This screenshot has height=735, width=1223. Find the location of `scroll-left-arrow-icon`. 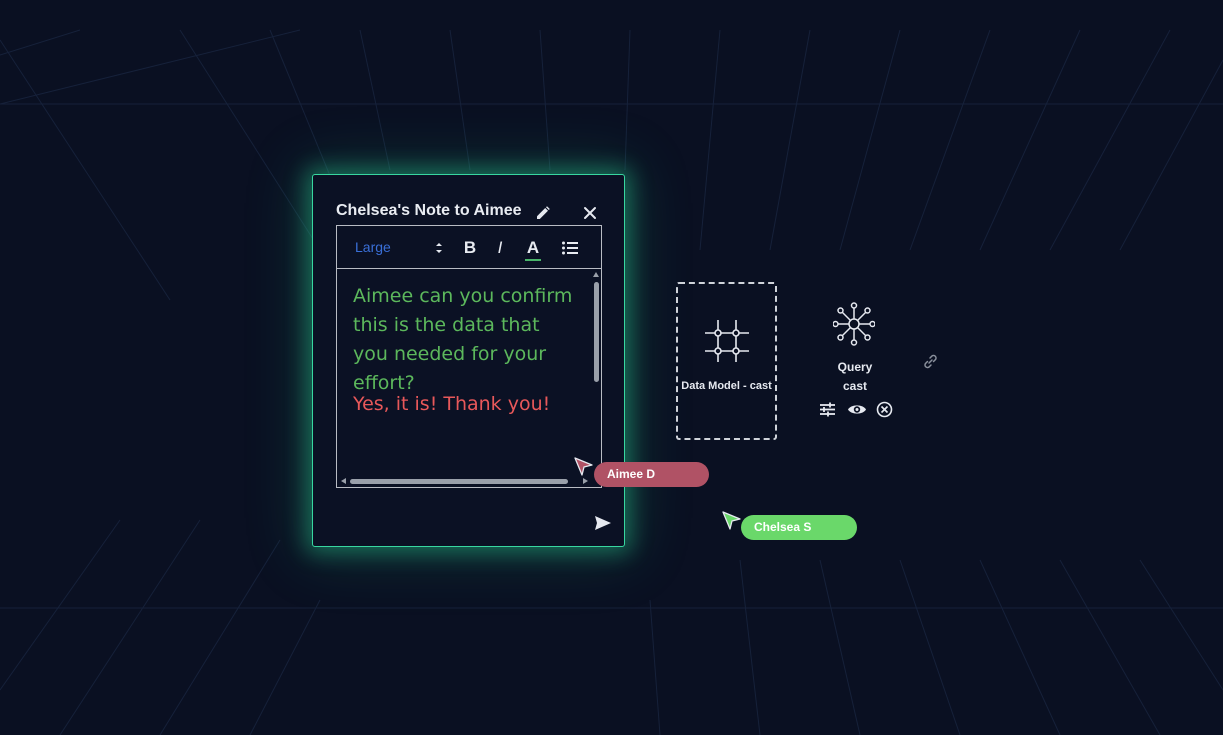

scroll-left-arrow-icon is located at coordinates (343, 481).